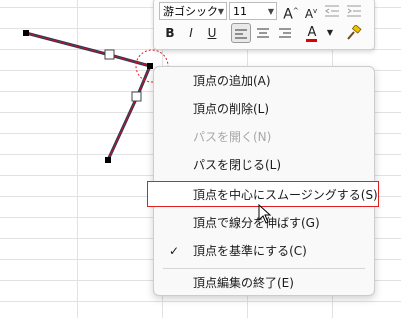  What do you see at coordinates (231, 109) in the screenshot?
I see `menu-item-label: 頂点の削除(L)` at bounding box center [231, 109].